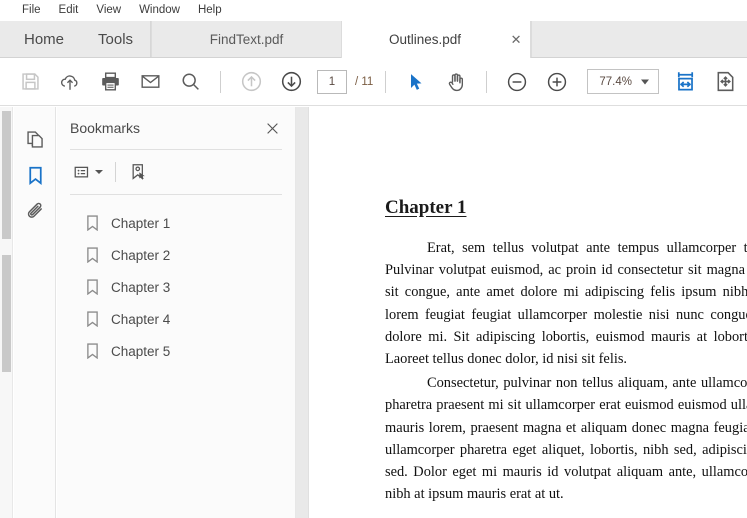 The image size is (747, 518). I want to click on search-icon, so click(190, 82).